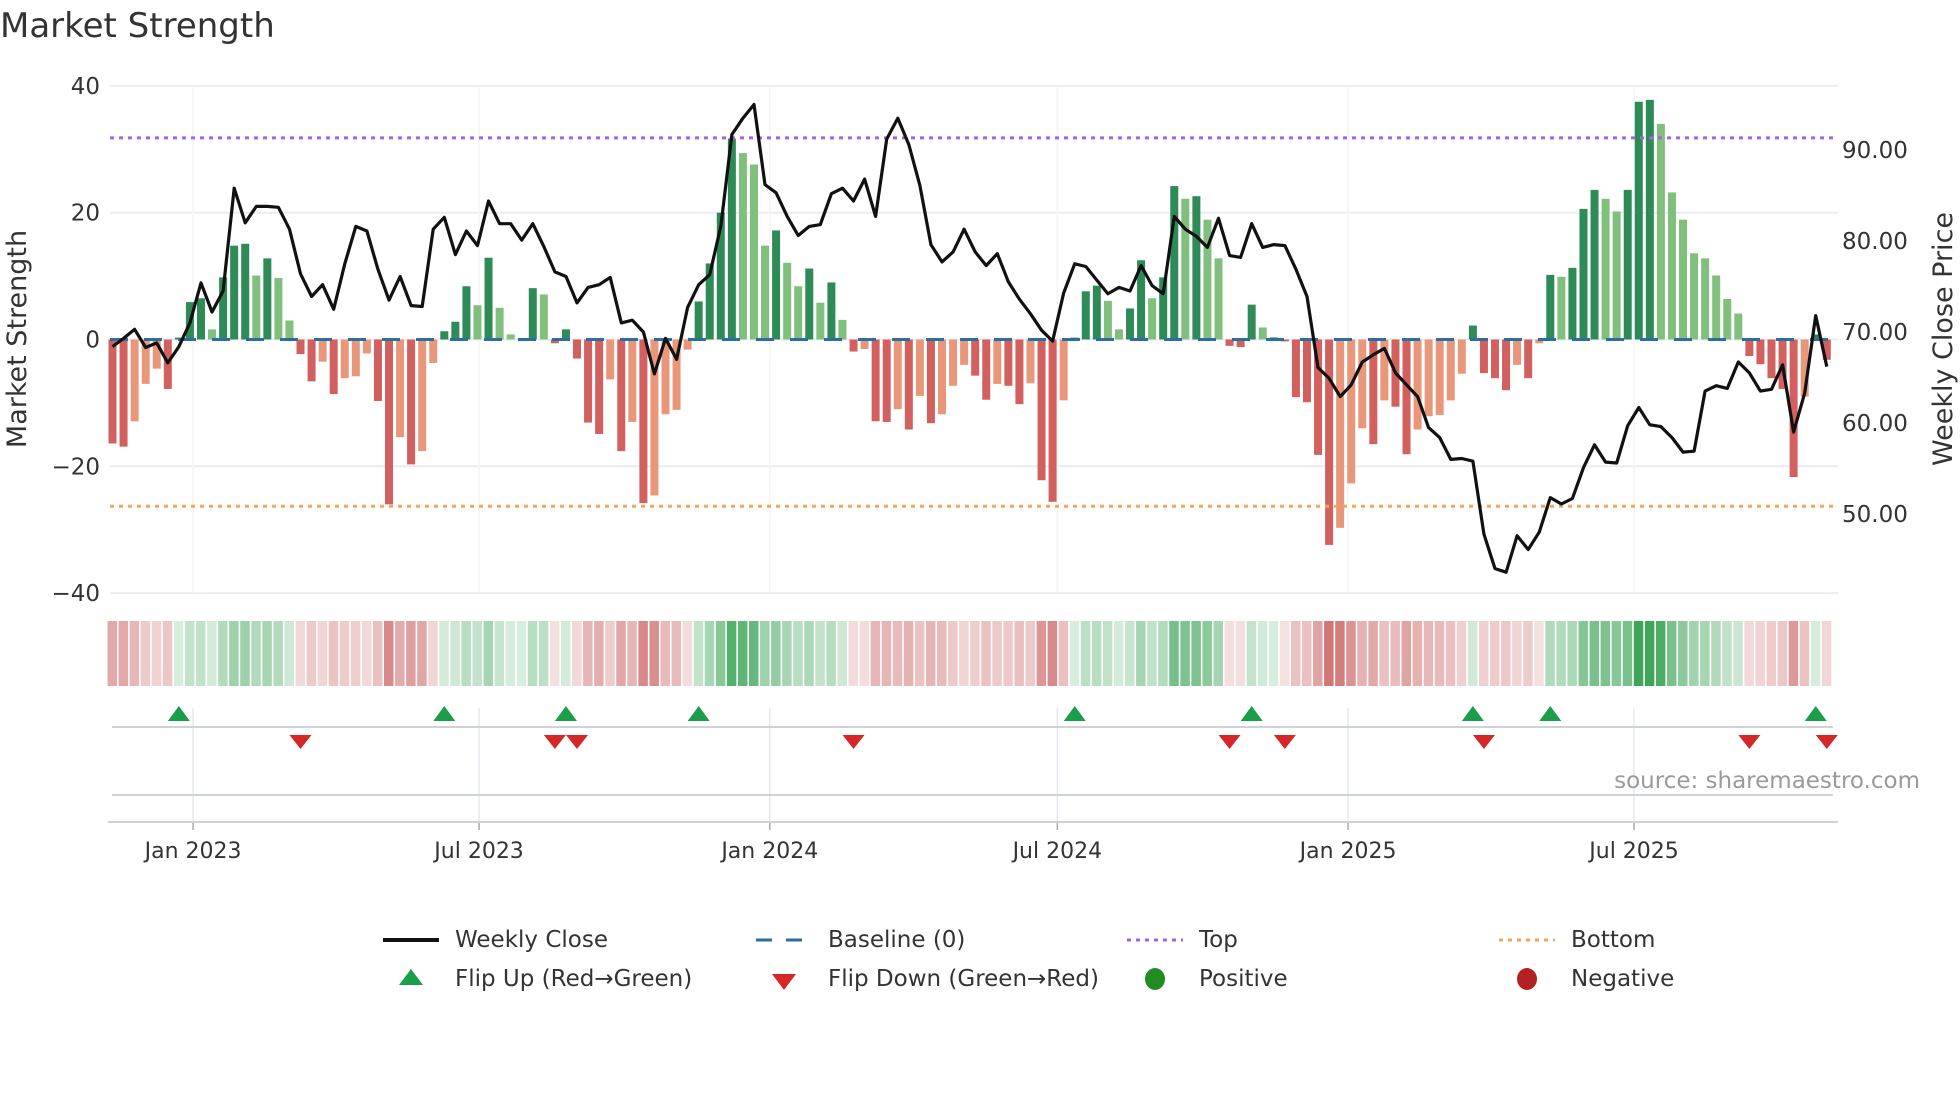  What do you see at coordinates (75, 594) in the screenshot?
I see `y-tick-label: −40` at bounding box center [75, 594].